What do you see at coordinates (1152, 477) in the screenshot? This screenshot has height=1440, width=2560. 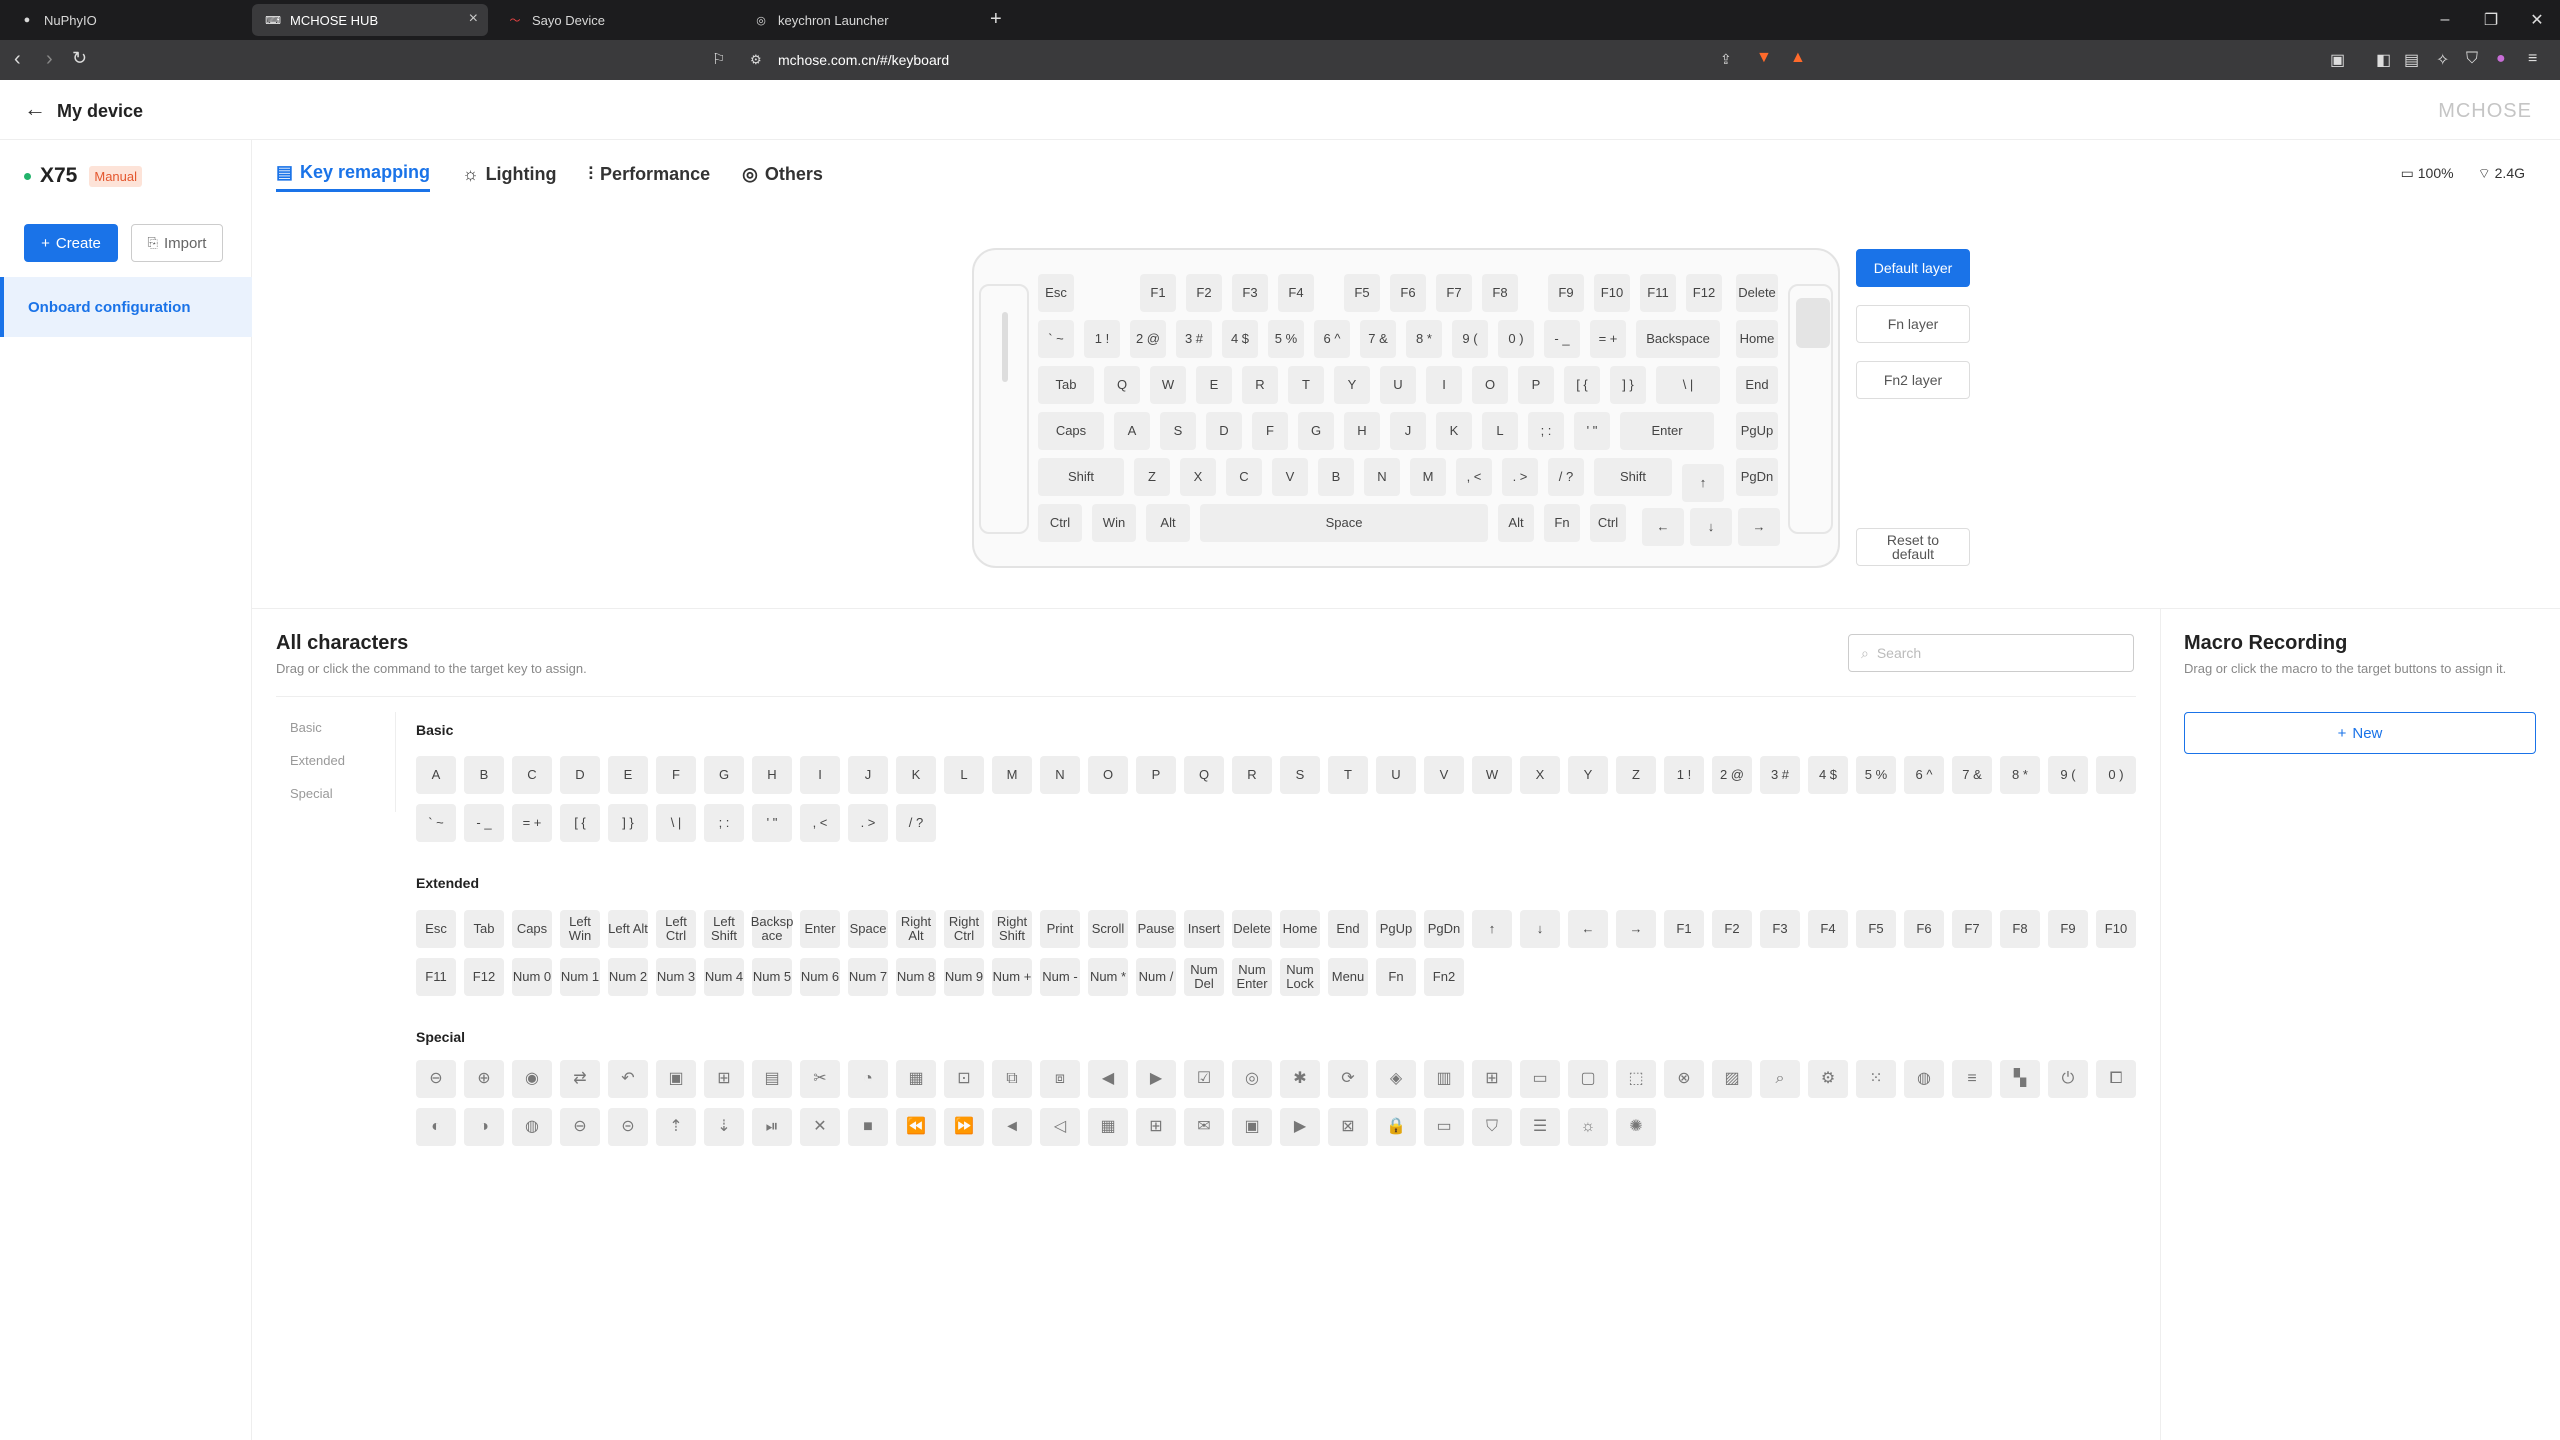 I see `key-Z: Z` at bounding box center [1152, 477].